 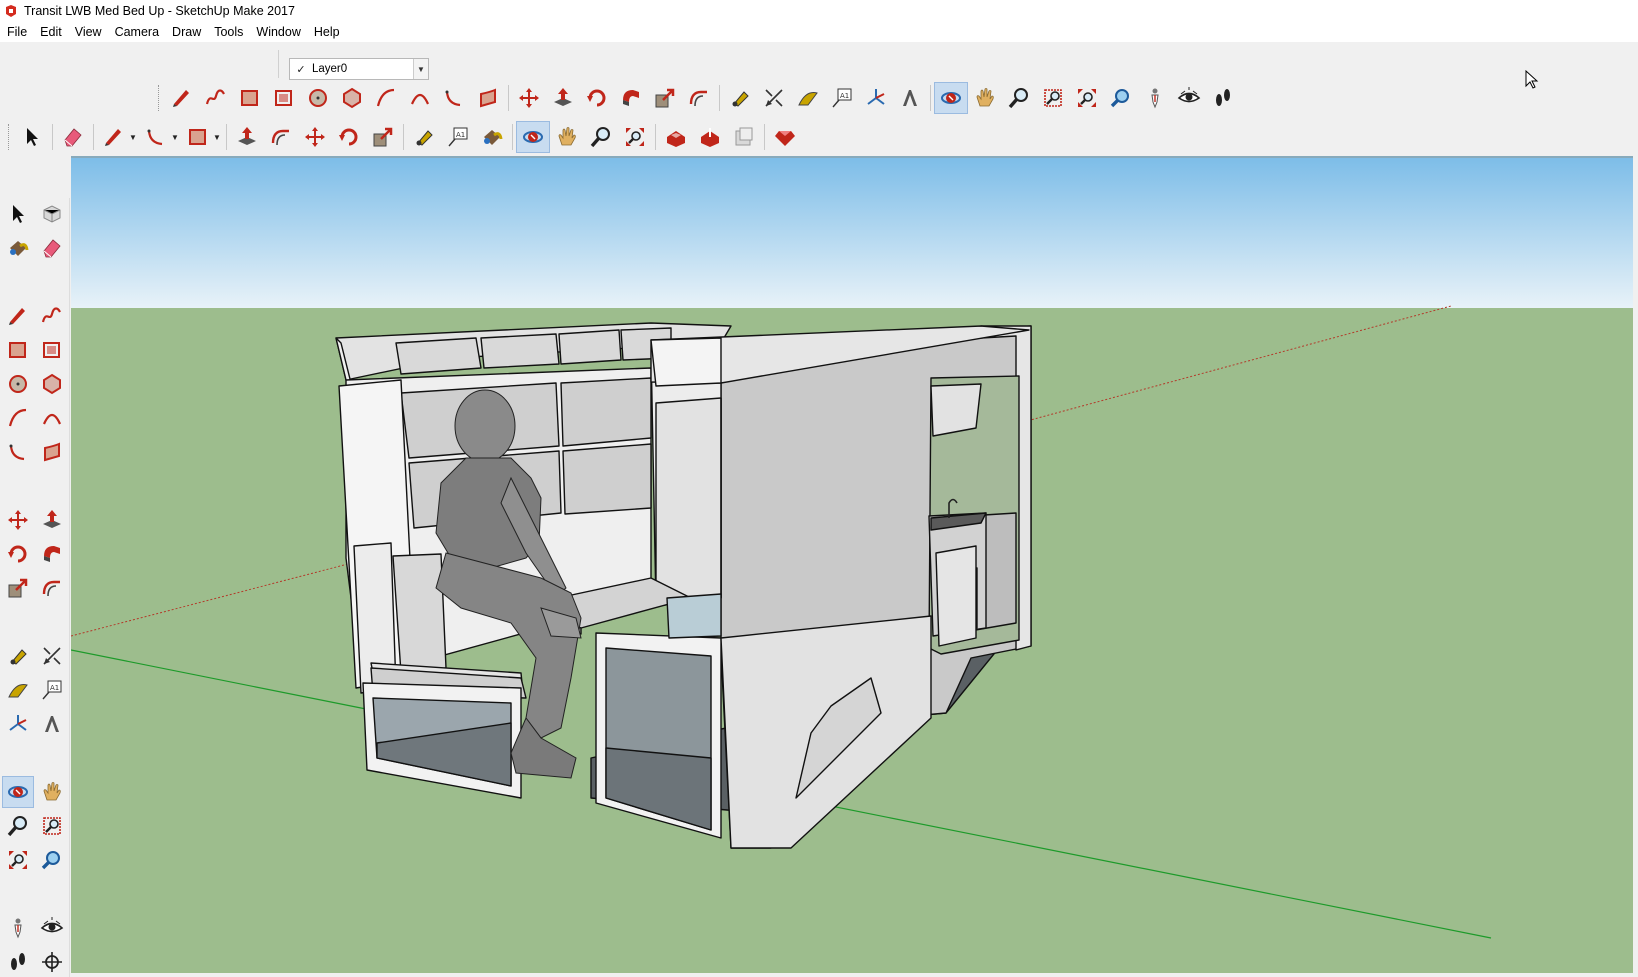 What do you see at coordinates (386, 98) in the screenshot?
I see `arc-tool-button` at bounding box center [386, 98].